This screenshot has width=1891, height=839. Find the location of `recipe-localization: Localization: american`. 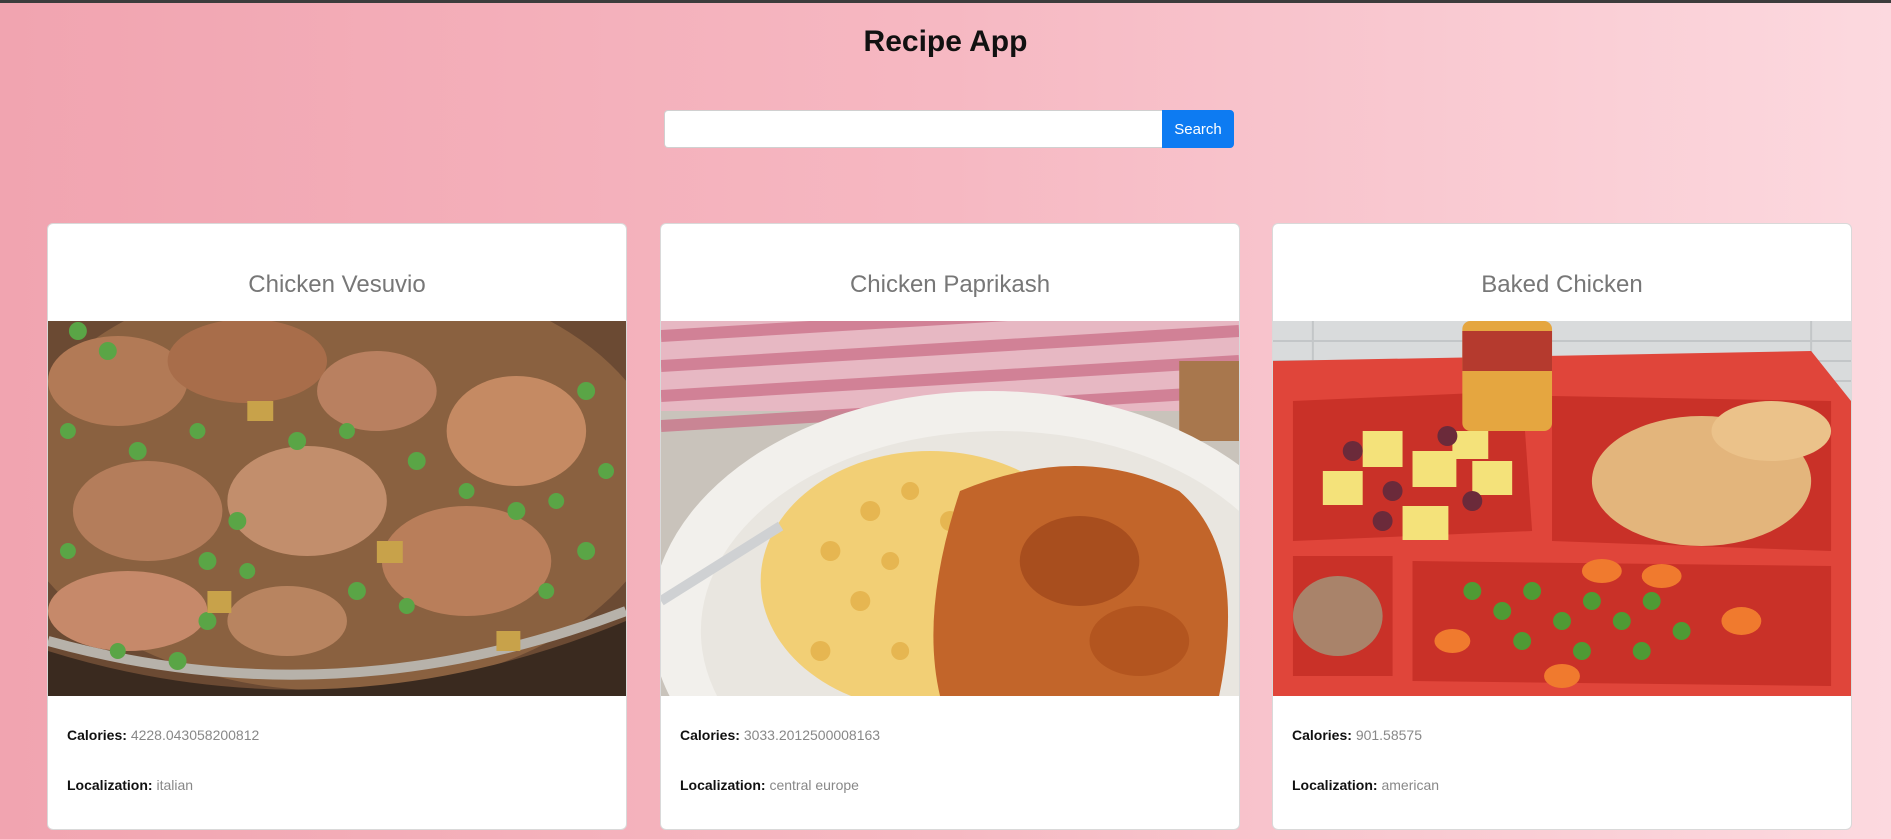

recipe-localization: Localization: american is located at coordinates (1365, 785).